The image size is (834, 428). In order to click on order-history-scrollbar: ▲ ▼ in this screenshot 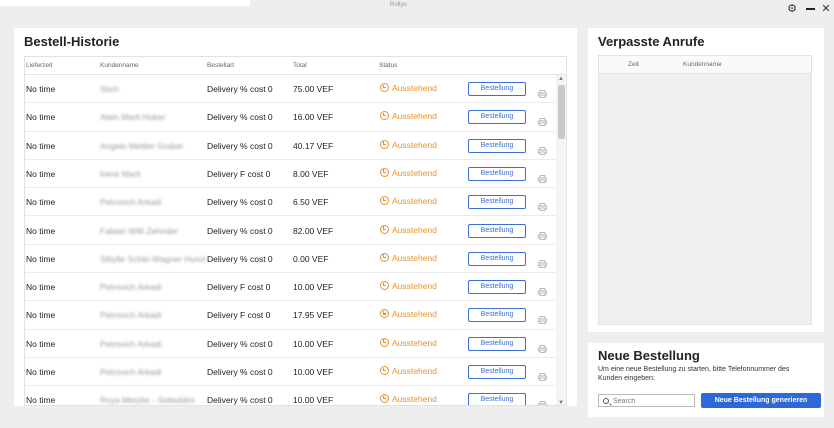, I will do `click(561, 240)`.